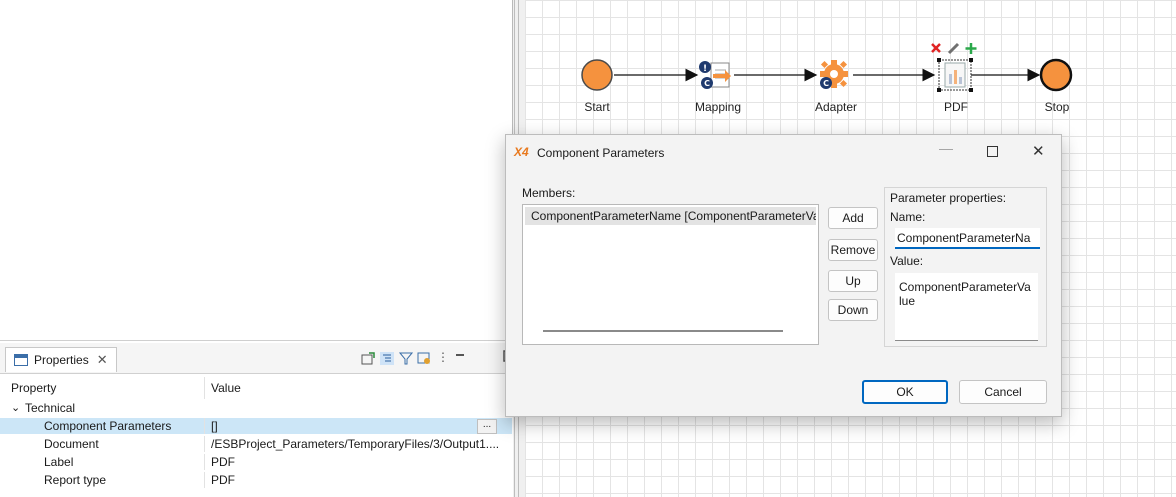 This screenshot has height=497, width=1176. I want to click on column-value: Value, so click(226, 388).